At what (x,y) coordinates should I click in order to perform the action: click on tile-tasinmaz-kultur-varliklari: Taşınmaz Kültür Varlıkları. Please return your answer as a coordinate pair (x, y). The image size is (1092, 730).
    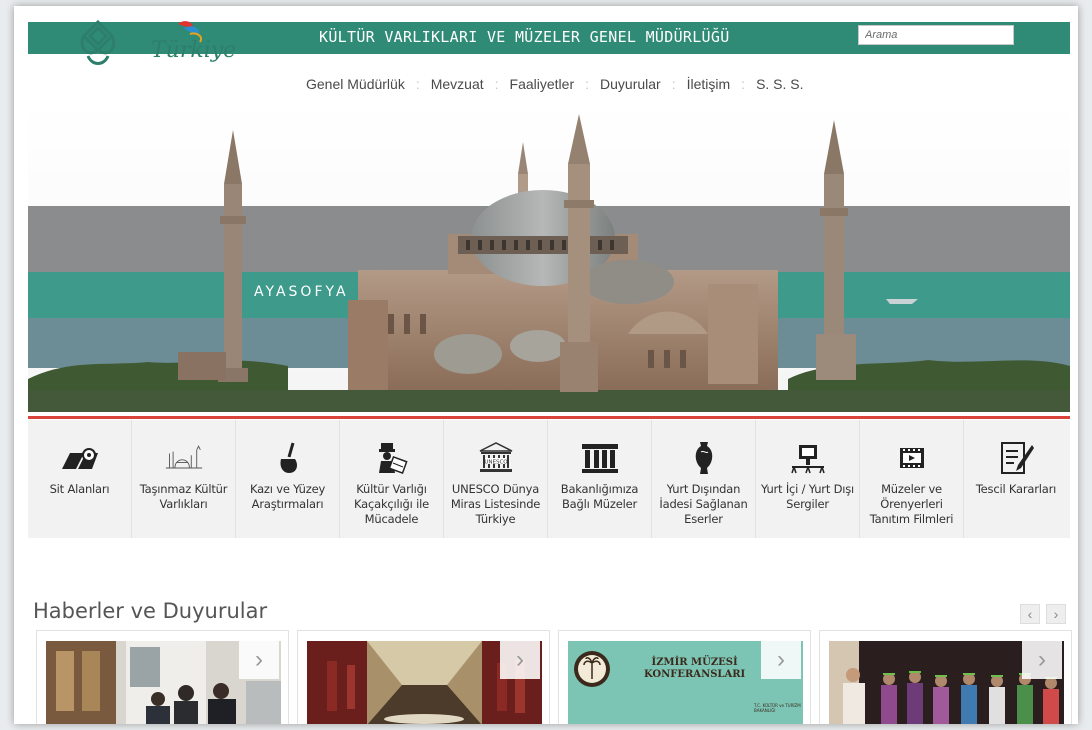
    Looking at the image, I should click on (184, 479).